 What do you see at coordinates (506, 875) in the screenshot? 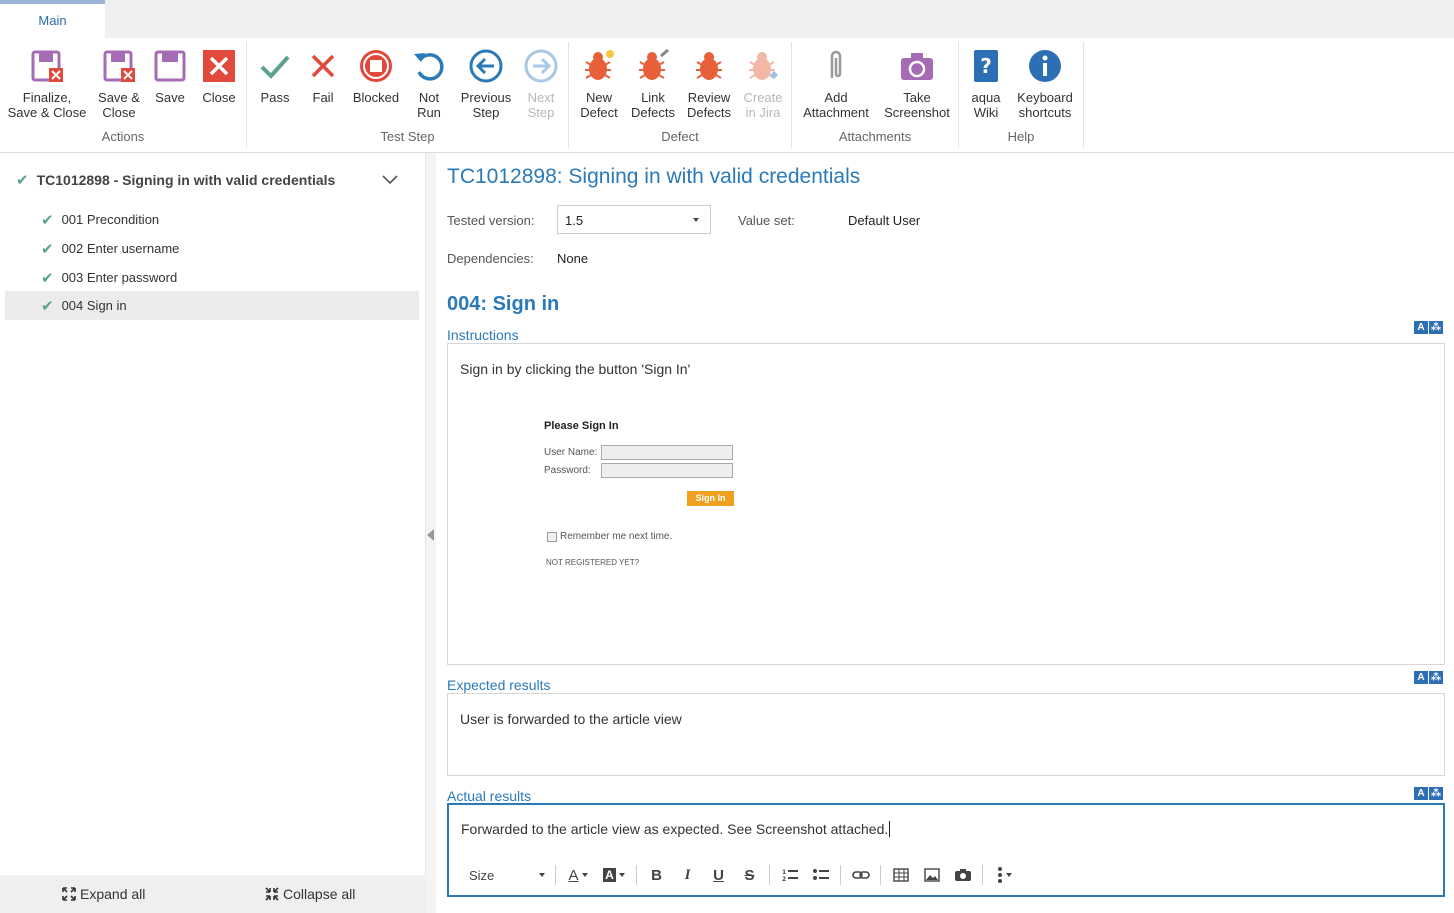
I see `font-size-select: Size` at bounding box center [506, 875].